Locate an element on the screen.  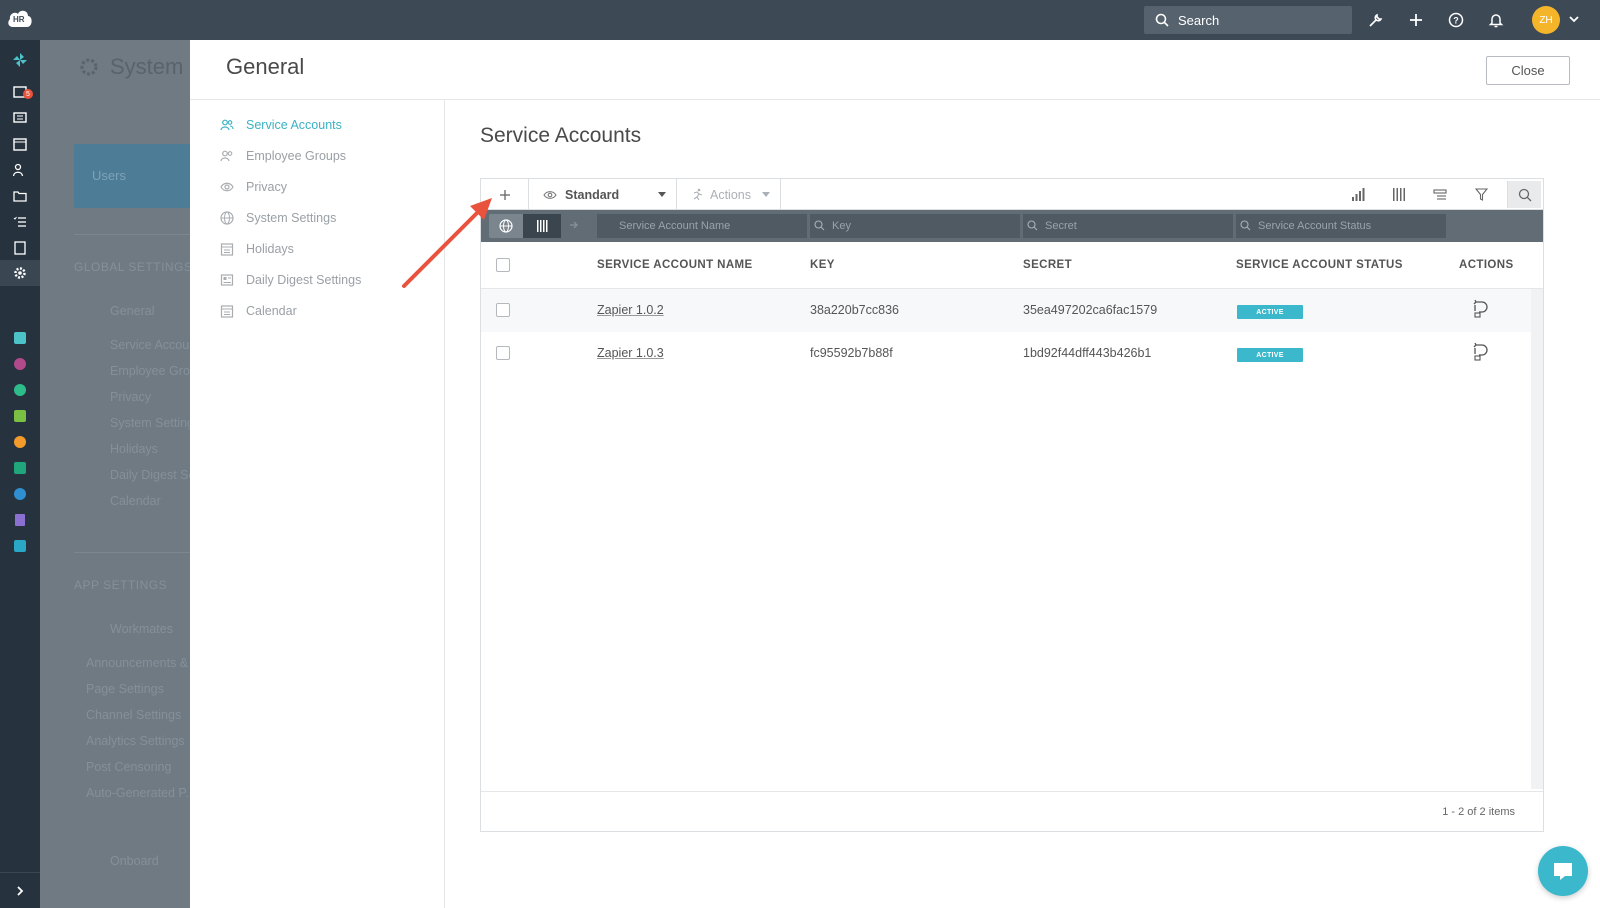
close-button: Close is located at coordinates (1528, 70).